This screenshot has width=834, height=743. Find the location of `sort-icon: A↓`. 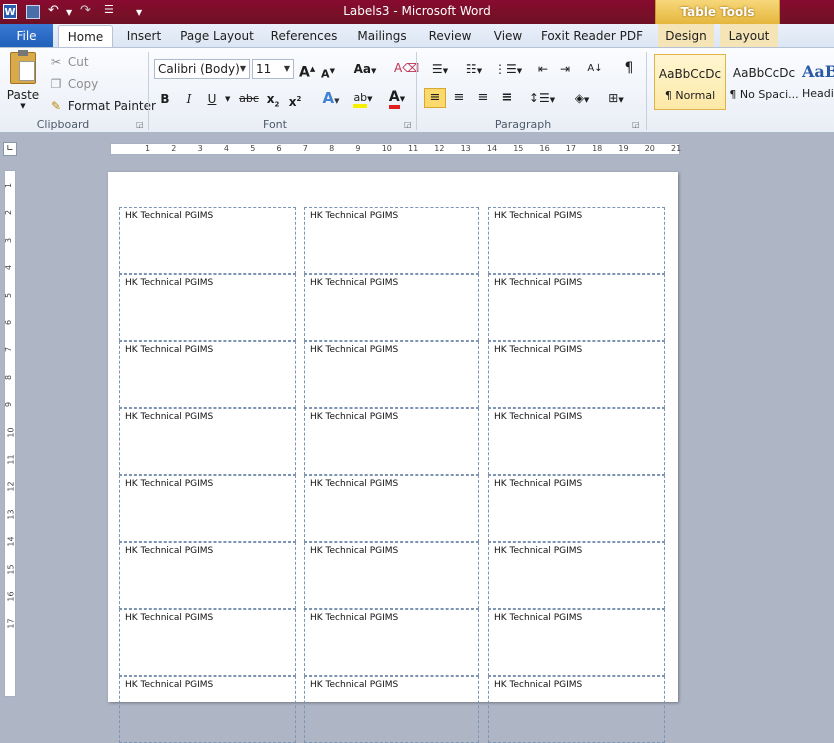

sort-icon: A↓ is located at coordinates (595, 69).